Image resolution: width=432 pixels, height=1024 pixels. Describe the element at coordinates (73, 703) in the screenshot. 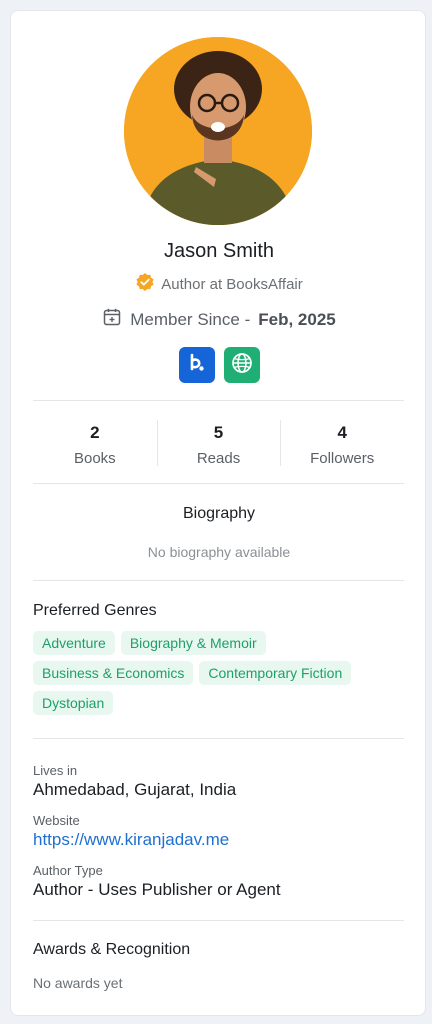

I see `genre-tag: Dystopian` at that location.